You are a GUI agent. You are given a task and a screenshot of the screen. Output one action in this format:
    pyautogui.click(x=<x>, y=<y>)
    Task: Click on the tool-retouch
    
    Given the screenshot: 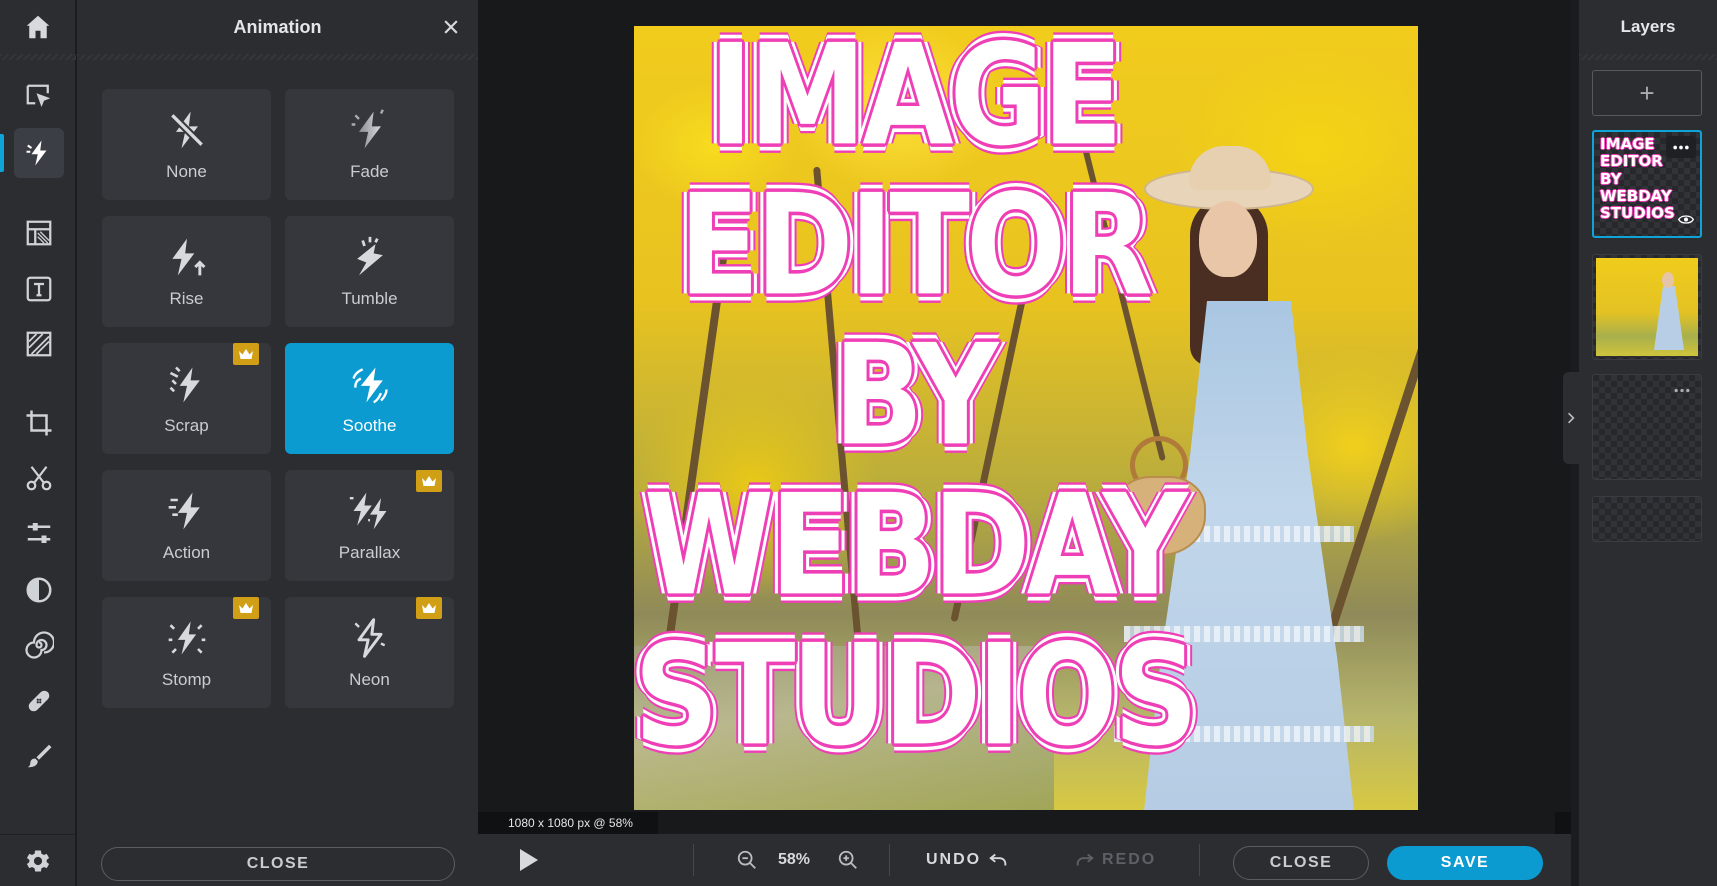 What is the action you would take?
    pyautogui.click(x=39, y=701)
    